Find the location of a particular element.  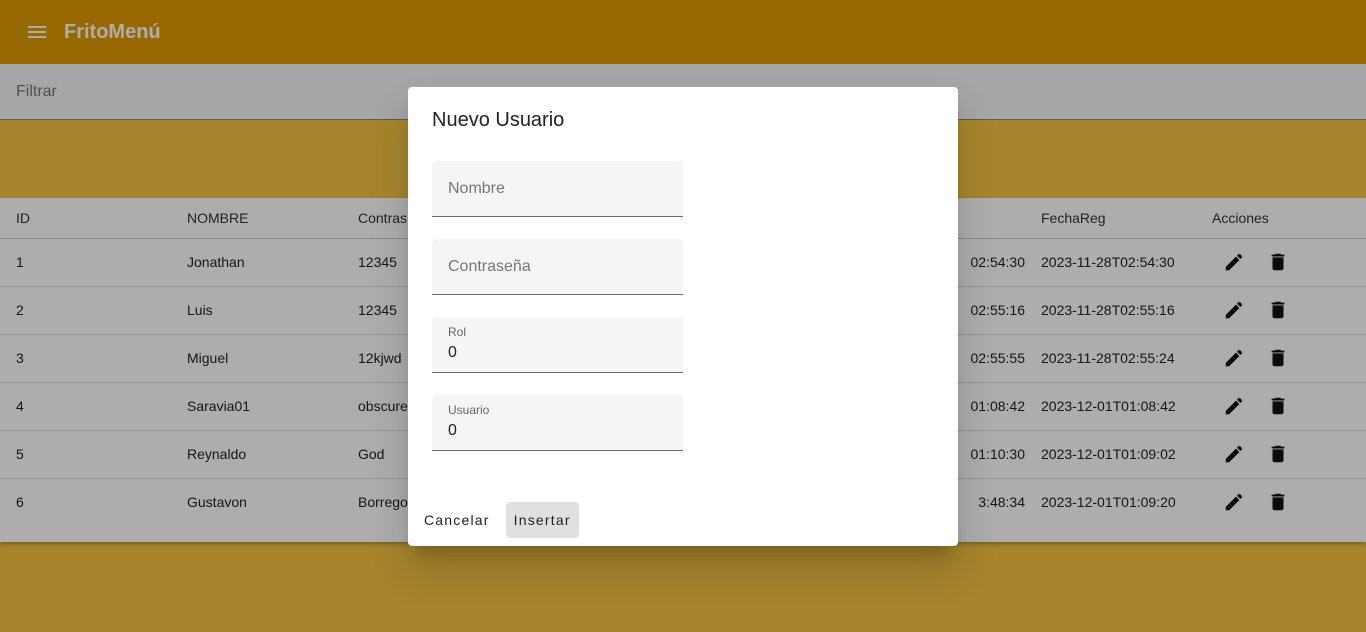

dialog-title: Nuevo Usuario is located at coordinates (498, 120).